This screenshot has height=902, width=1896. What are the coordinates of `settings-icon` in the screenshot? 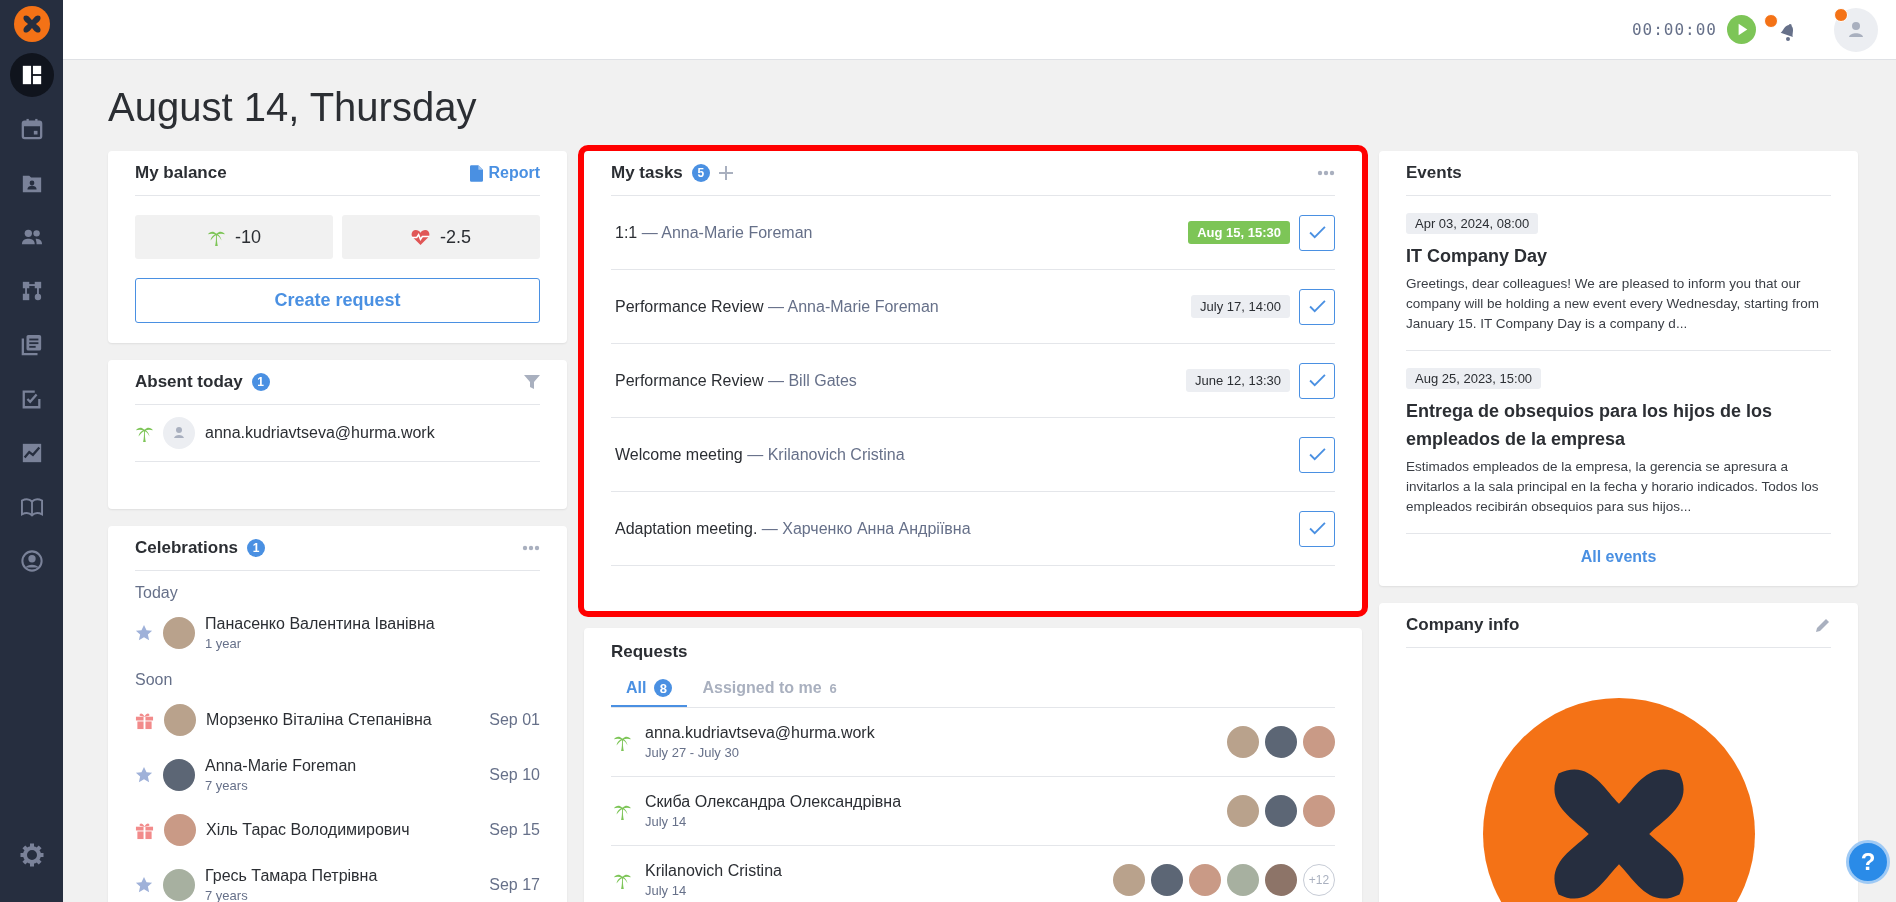 It's located at (31, 855).